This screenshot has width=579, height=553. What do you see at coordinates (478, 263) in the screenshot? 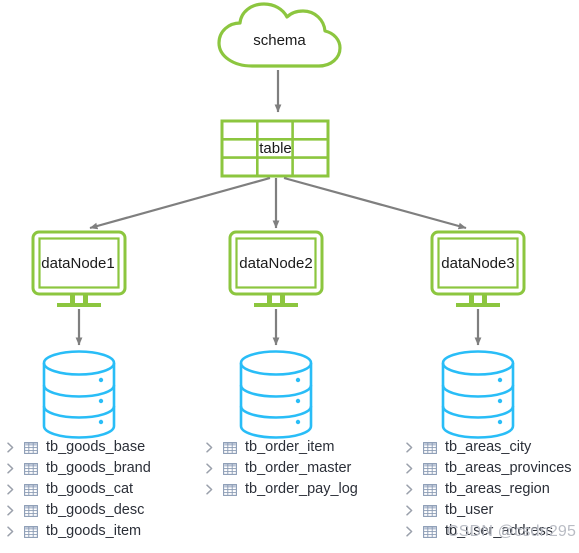
I see `datanode3-label: dataNode3` at bounding box center [478, 263].